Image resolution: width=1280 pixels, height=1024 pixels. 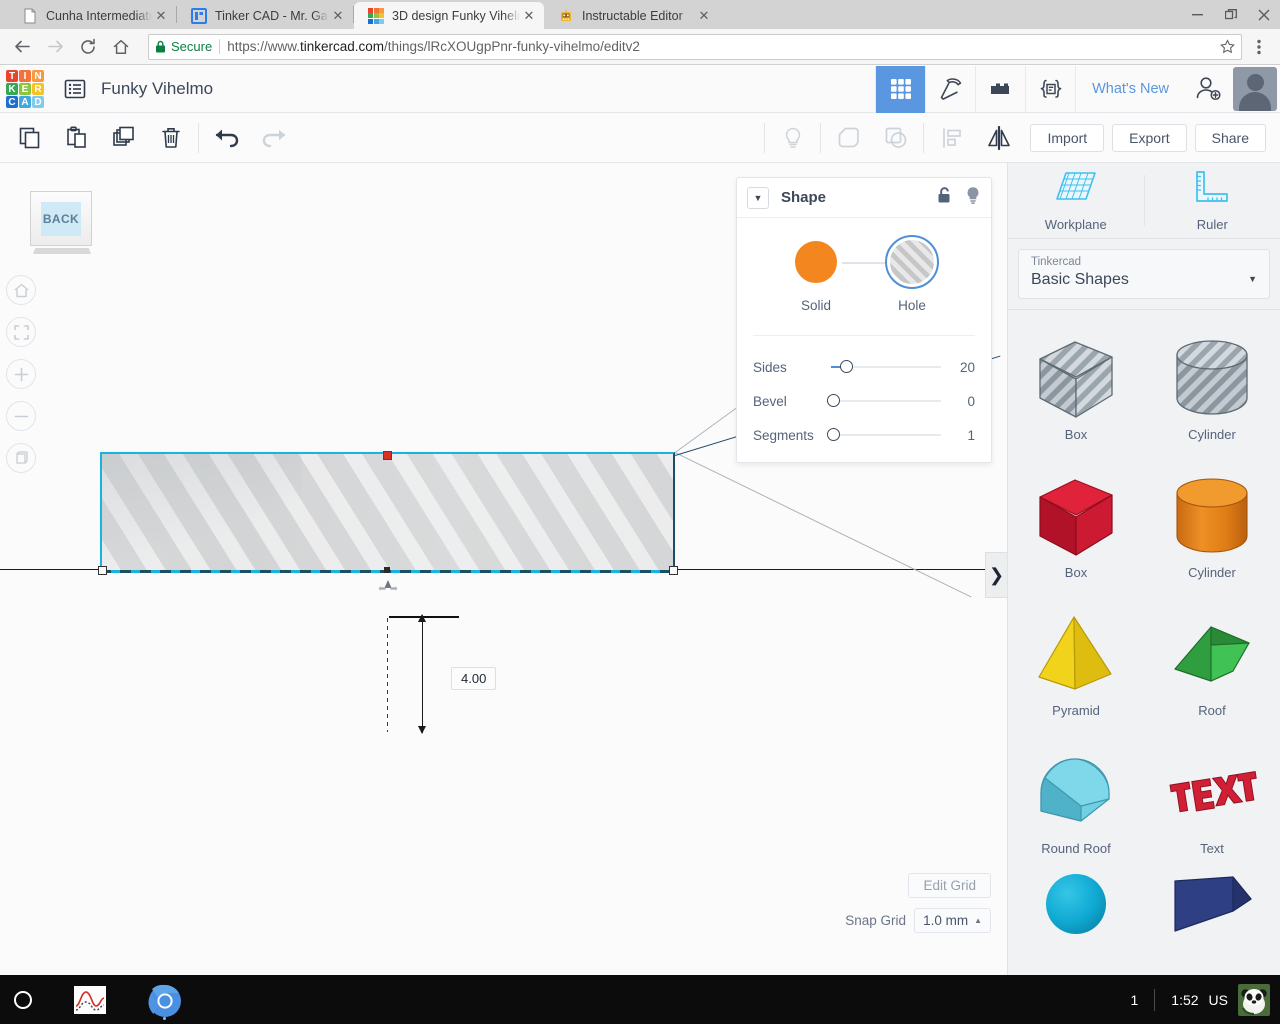 What do you see at coordinates (1197, 14) in the screenshot?
I see `minimize-button` at bounding box center [1197, 14].